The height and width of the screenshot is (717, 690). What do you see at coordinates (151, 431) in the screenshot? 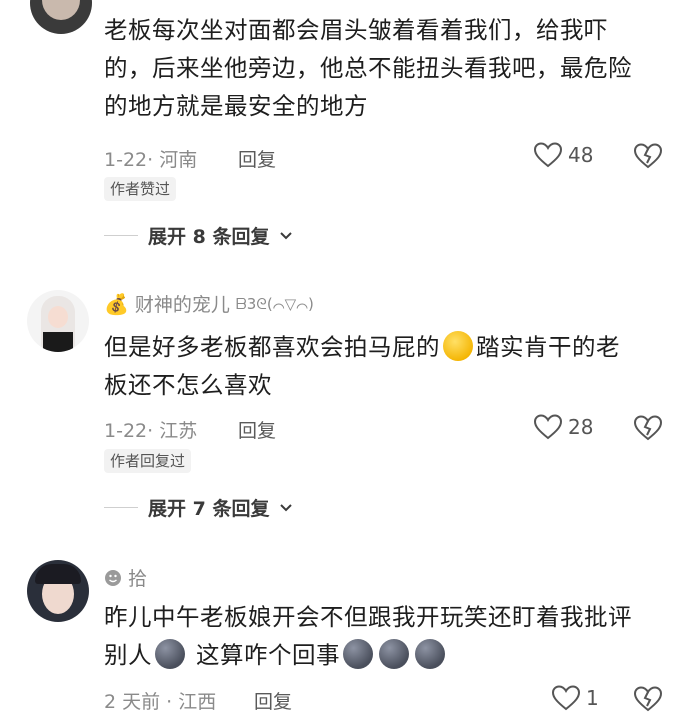
I see `comment-meta: 1-22· 江苏` at bounding box center [151, 431].